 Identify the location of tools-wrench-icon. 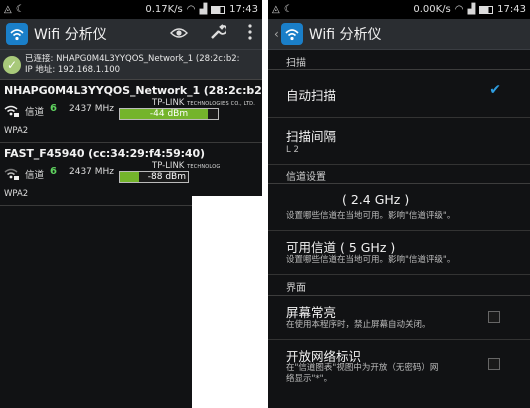
(219, 34).